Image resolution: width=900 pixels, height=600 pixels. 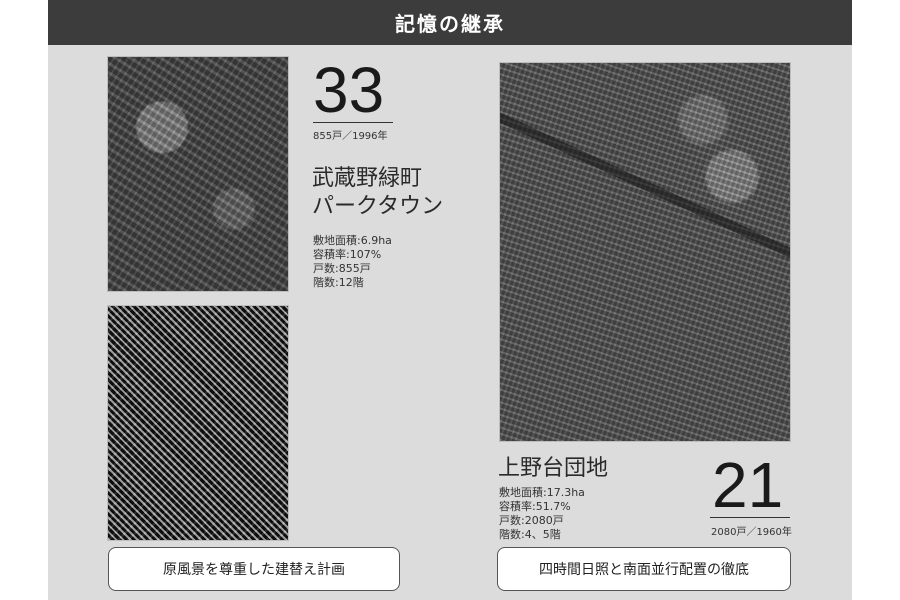 I want to click on page-title: 記憶の継承, so click(x=450, y=22).